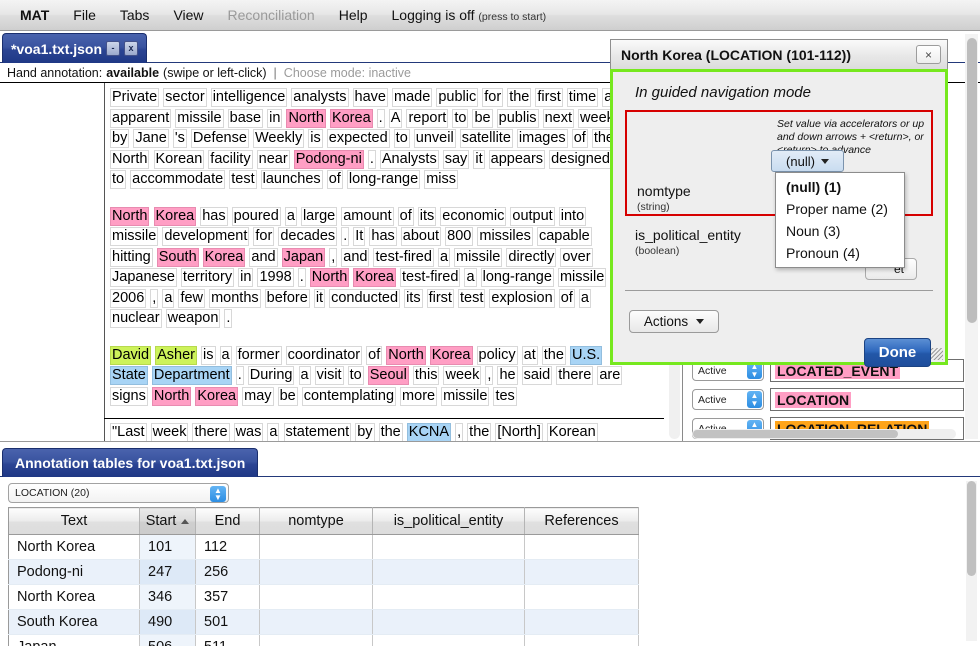  I want to click on token: near, so click(273, 159).